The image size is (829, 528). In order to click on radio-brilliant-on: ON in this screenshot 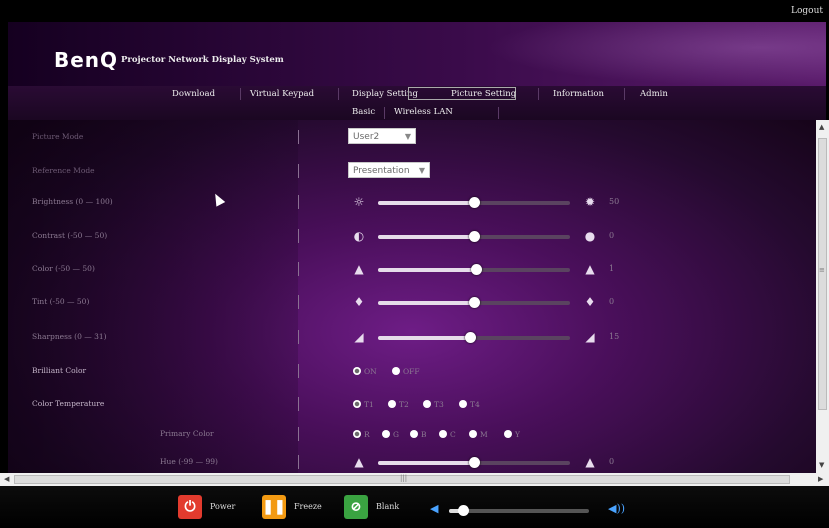, I will do `click(365, 371)`.